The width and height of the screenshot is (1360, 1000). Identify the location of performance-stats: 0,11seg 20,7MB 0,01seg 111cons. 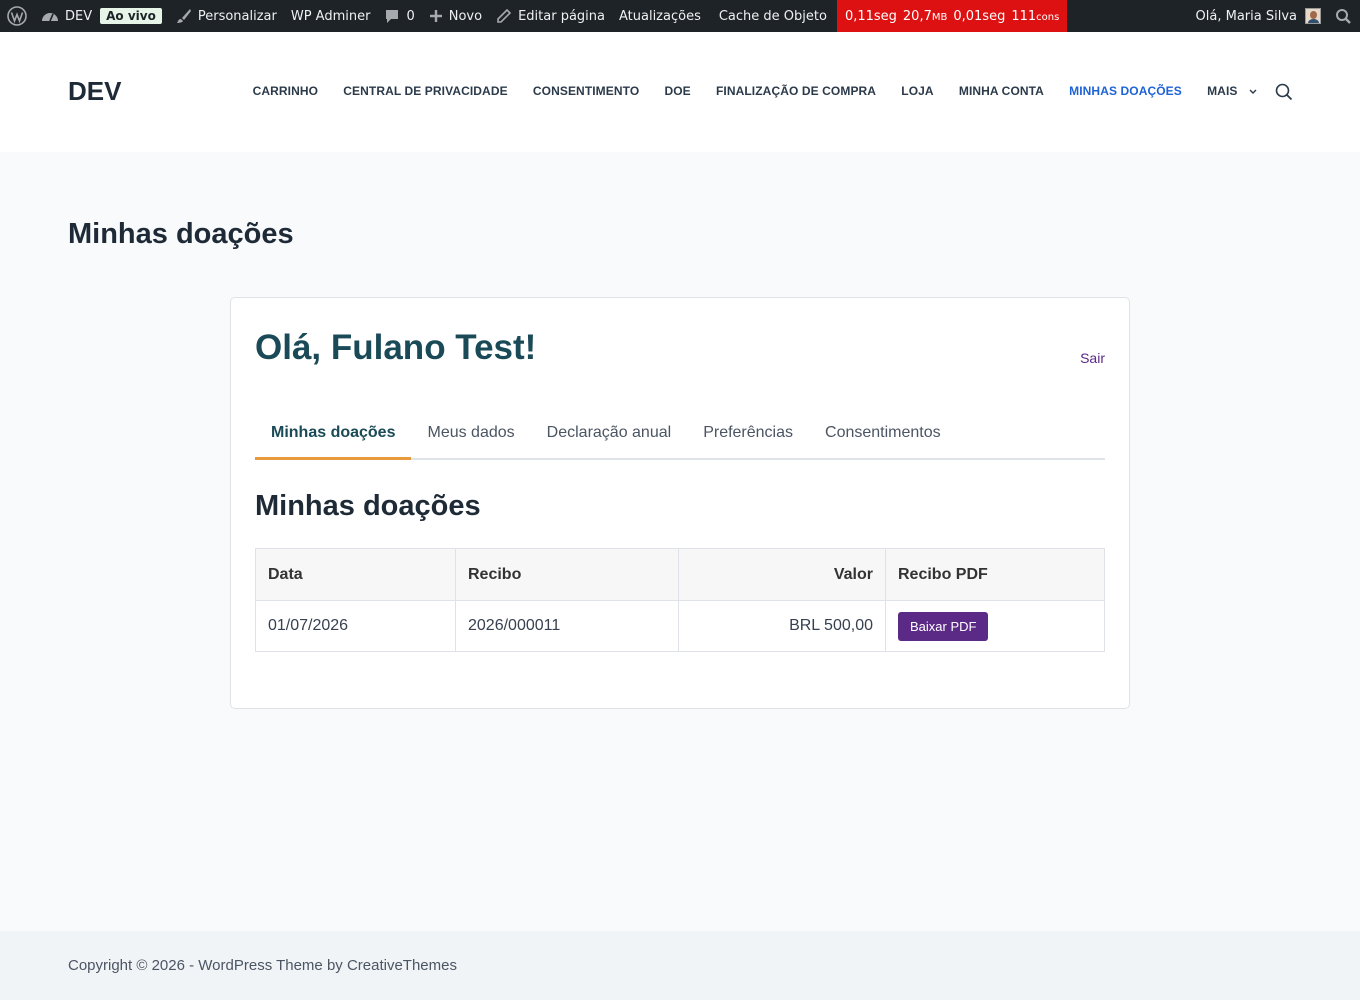
(952, 16).